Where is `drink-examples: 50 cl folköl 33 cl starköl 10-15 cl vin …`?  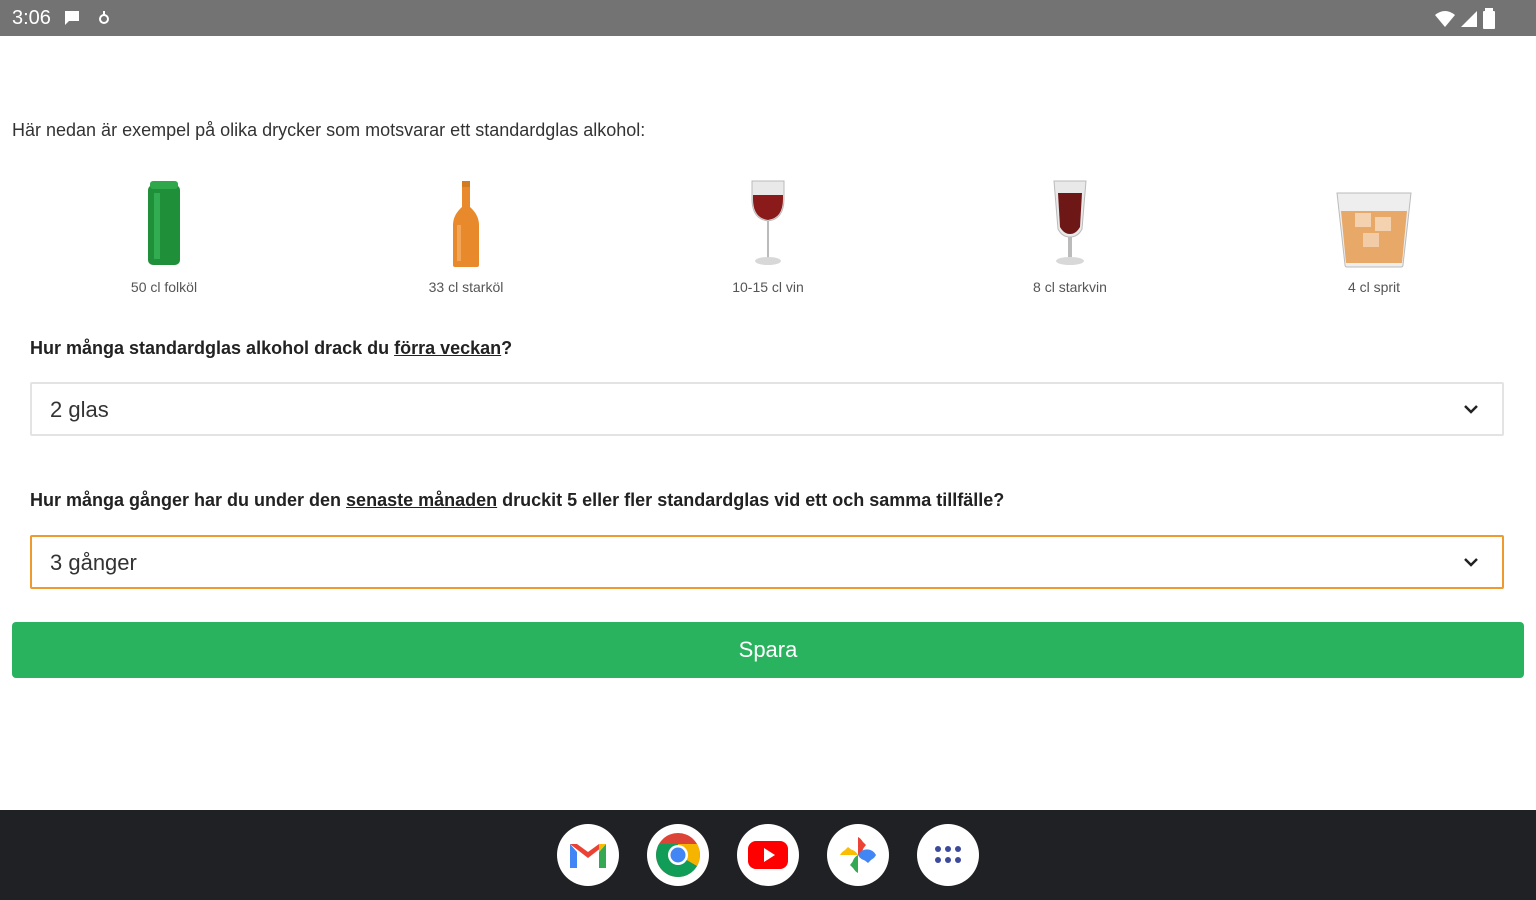
drink-examples: 50 cl folköl 33 cl starköl 10-15 cl vin … is located at coordinates (768, 239).